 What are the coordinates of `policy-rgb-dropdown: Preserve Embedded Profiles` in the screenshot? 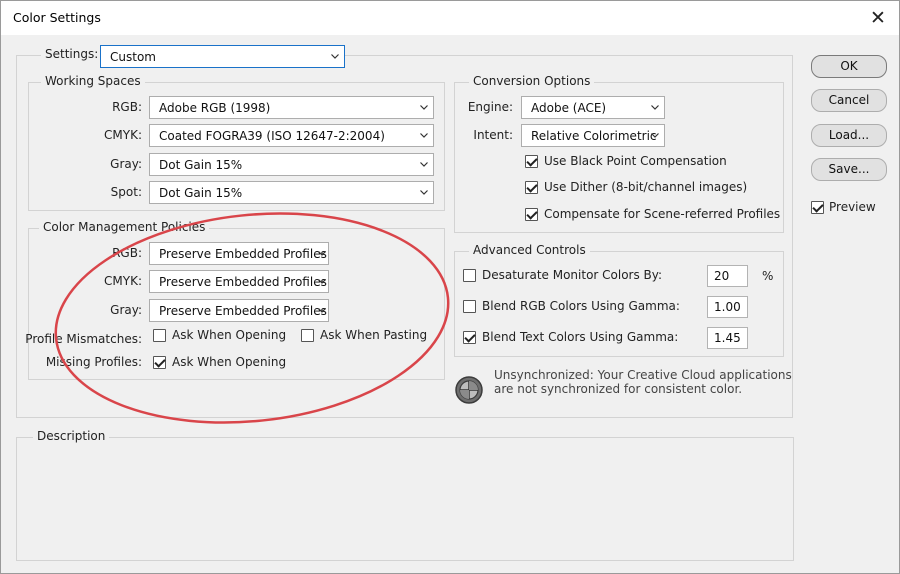 It's located at (239, 253).